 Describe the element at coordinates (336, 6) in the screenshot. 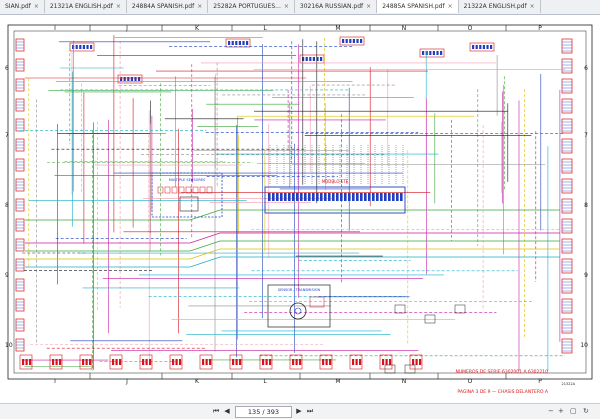

I see `tab-4: 30216A RUSSIAN.pdf ×` at that location.